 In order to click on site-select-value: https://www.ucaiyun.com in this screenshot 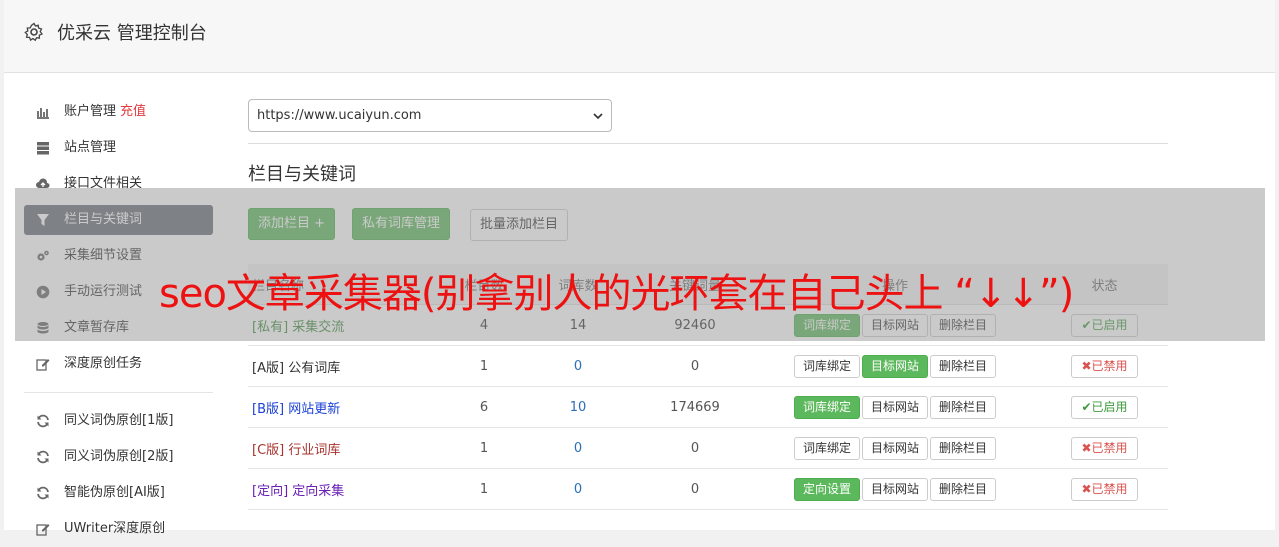, I will do `click(339, 115)`.